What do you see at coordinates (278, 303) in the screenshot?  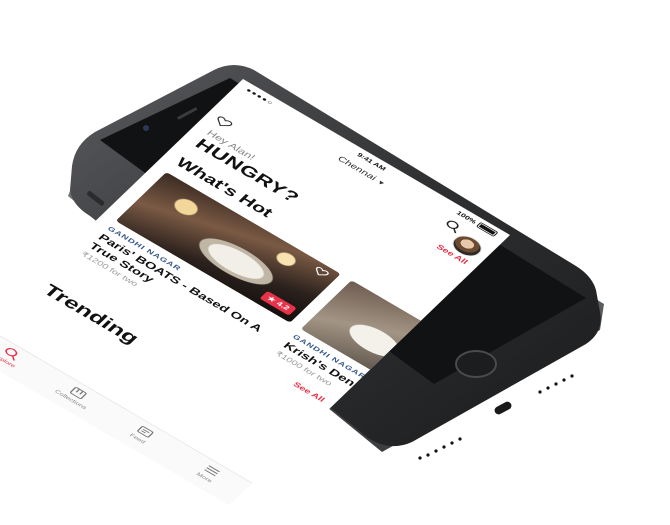 I see `rating-badge: ★ 4.2` at bounding box center [278, 303].